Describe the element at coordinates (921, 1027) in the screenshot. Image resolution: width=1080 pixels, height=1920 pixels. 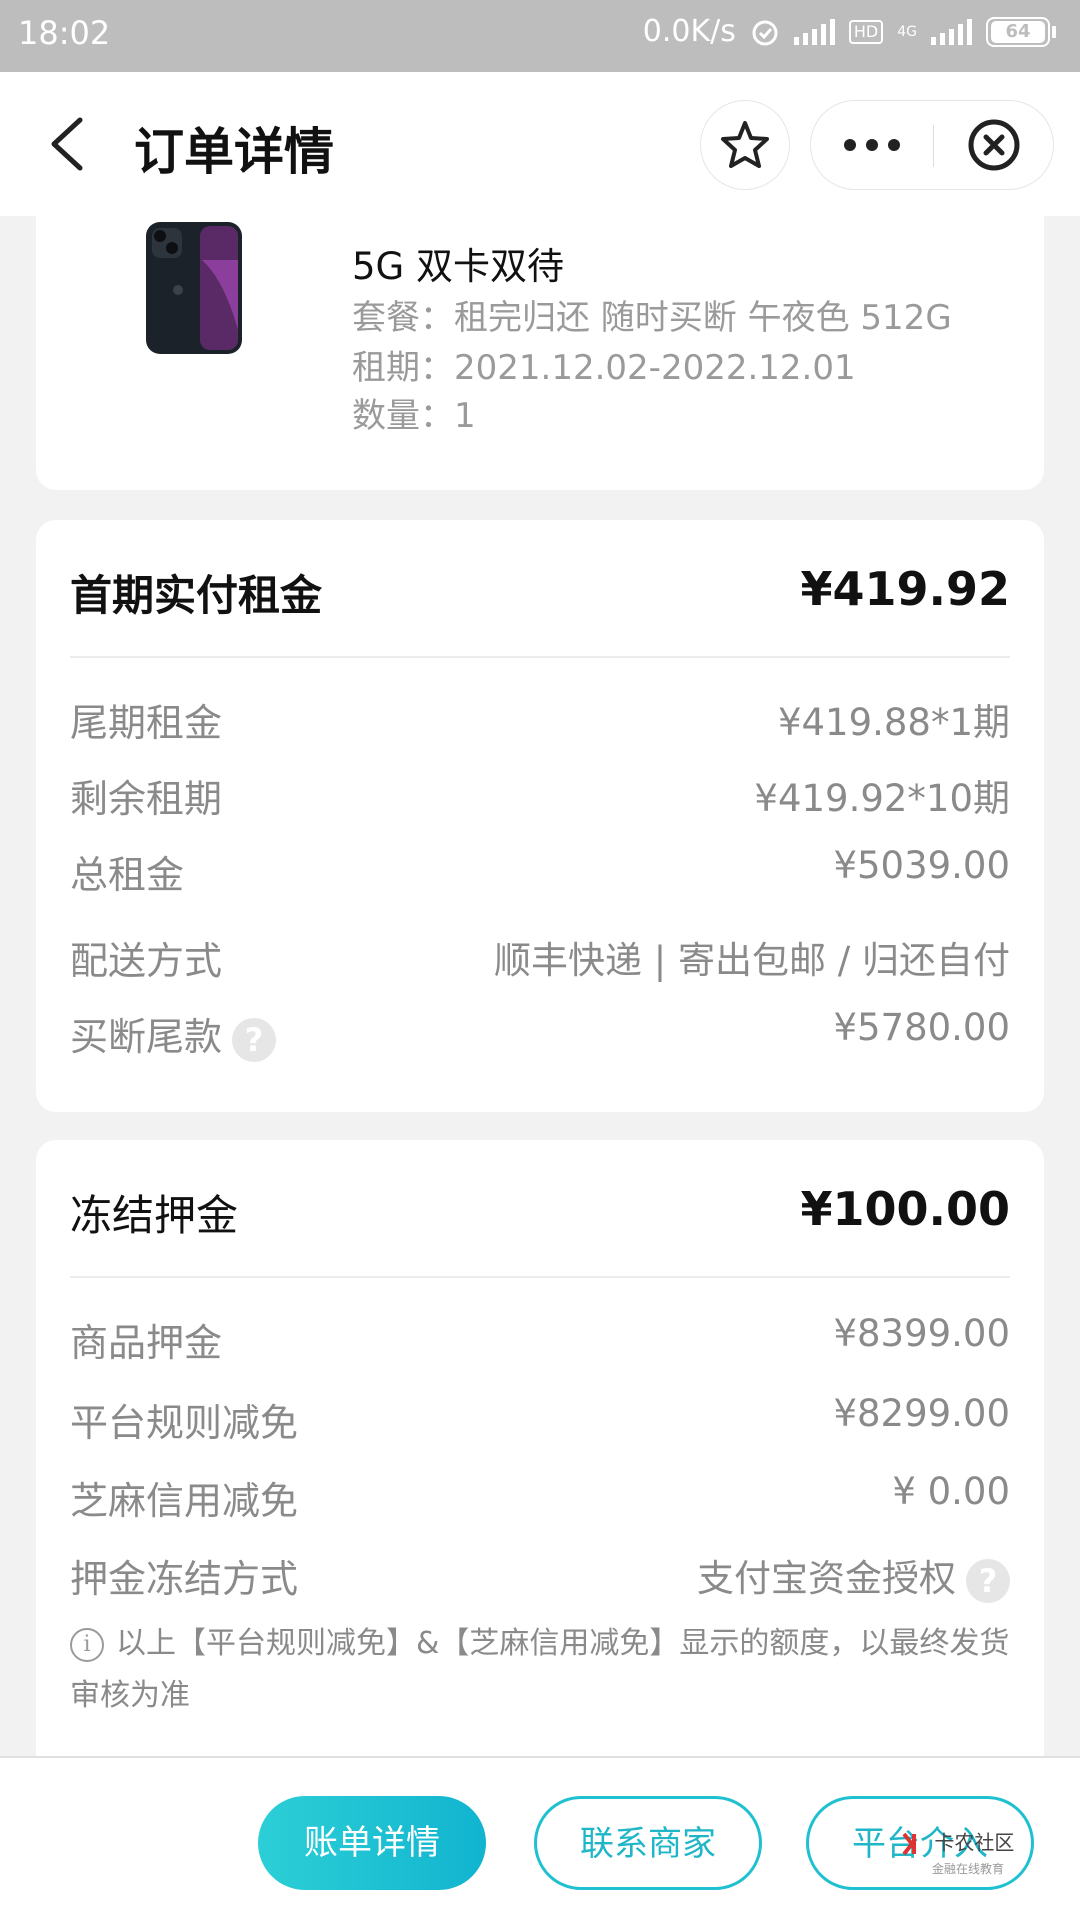
I see `rent-row-value: ¥5780.00` at that location.